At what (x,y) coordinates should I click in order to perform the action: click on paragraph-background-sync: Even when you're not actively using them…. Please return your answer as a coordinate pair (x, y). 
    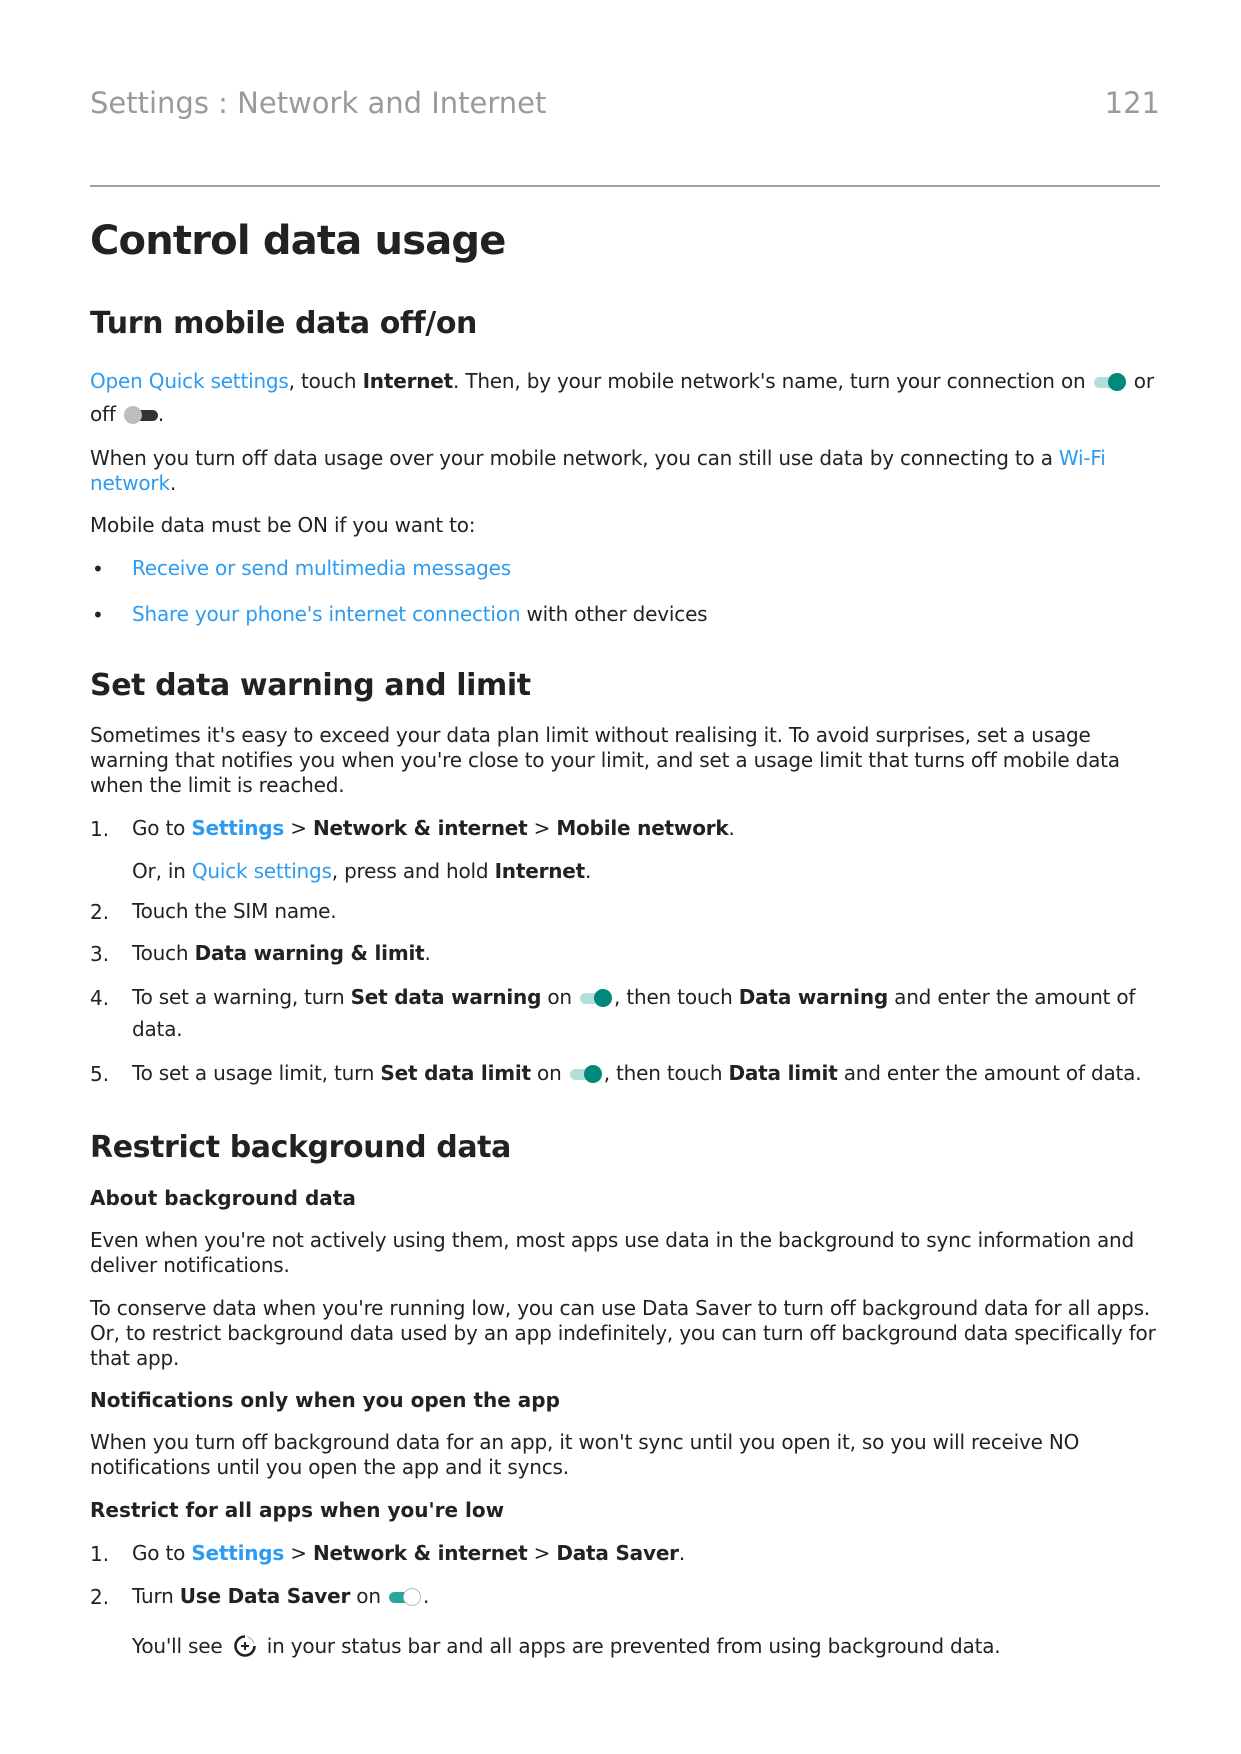
    Looking at the image, I should click on (612, 1252).